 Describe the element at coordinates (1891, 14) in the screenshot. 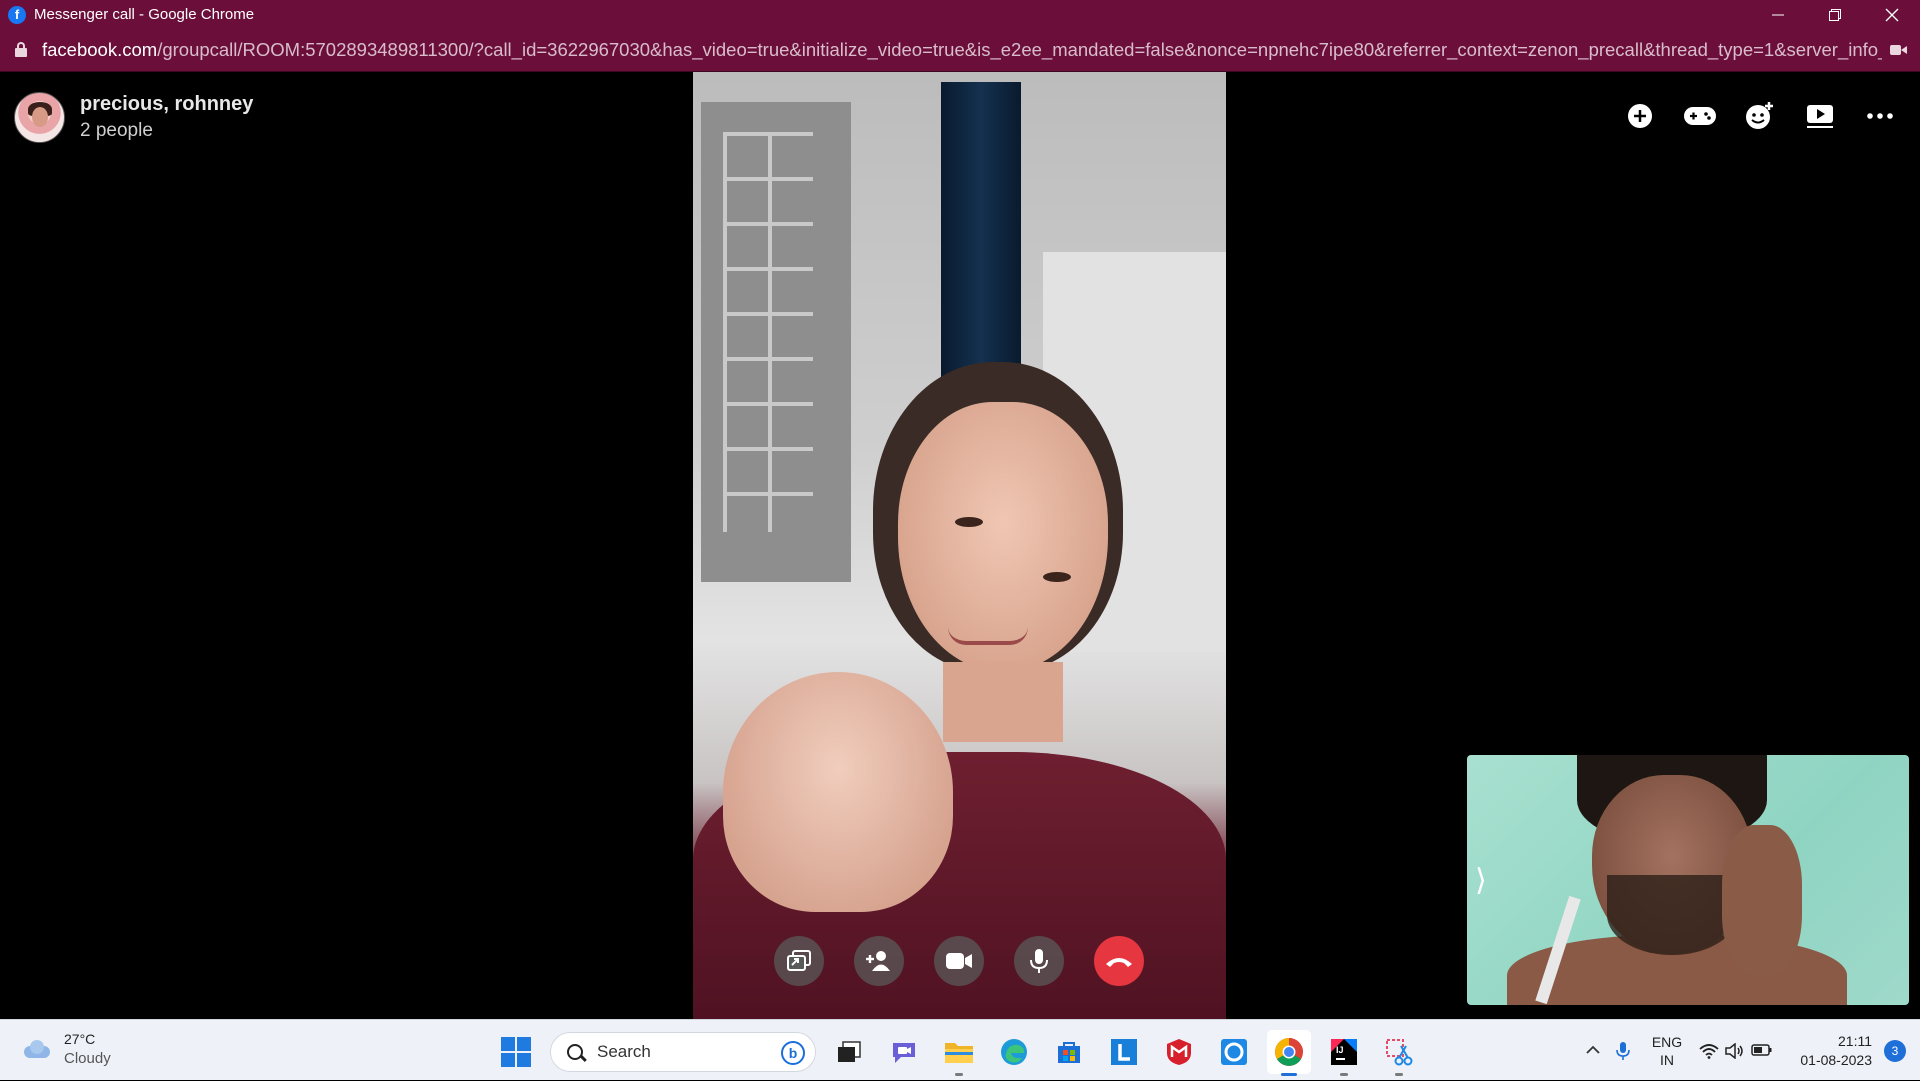

I see `close-button` at that location.